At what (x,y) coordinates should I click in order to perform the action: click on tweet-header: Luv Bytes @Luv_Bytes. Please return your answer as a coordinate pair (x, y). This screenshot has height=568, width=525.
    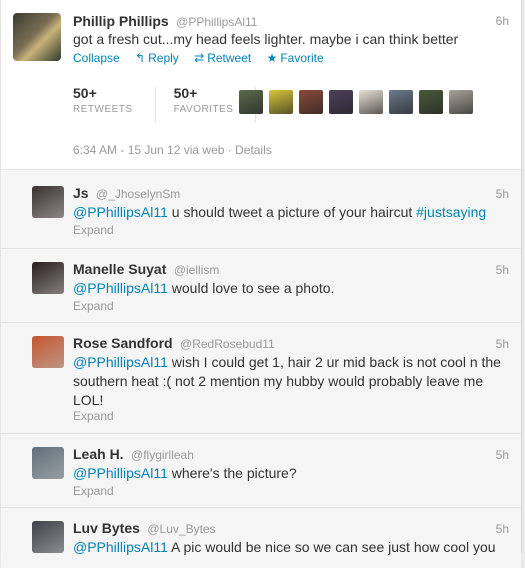
    Looking at the image, I should click on (144, 529).